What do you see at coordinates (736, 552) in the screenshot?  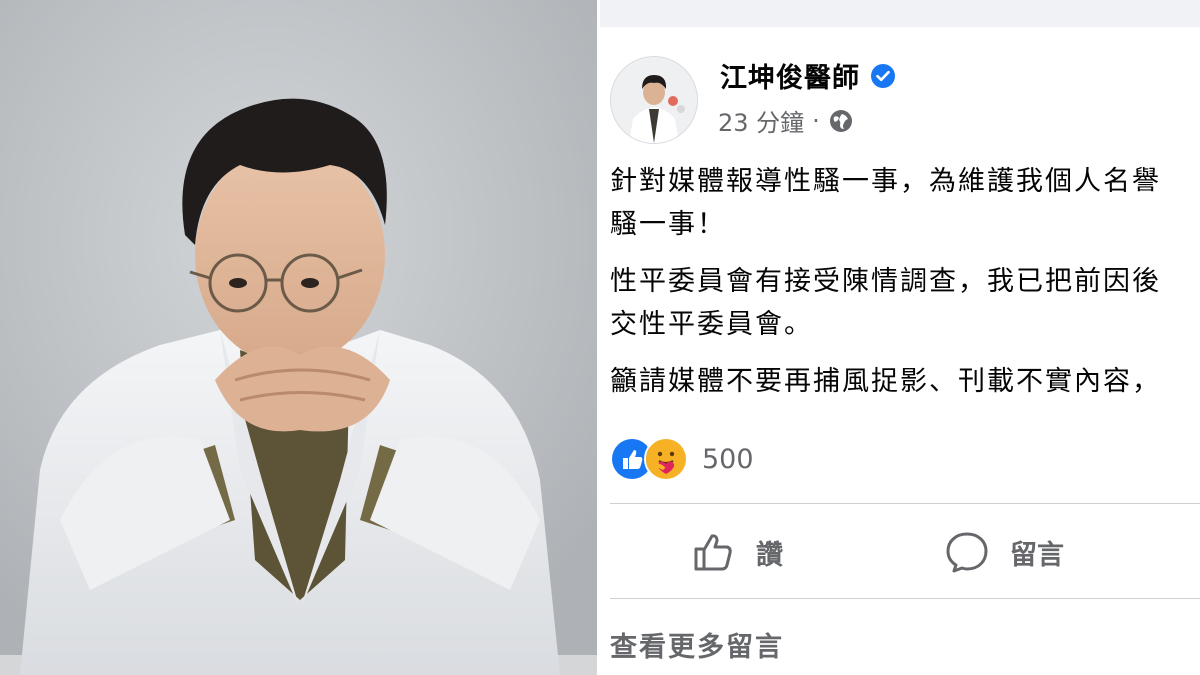 I see `like-button: 讚` at bounding box center [736, 552].